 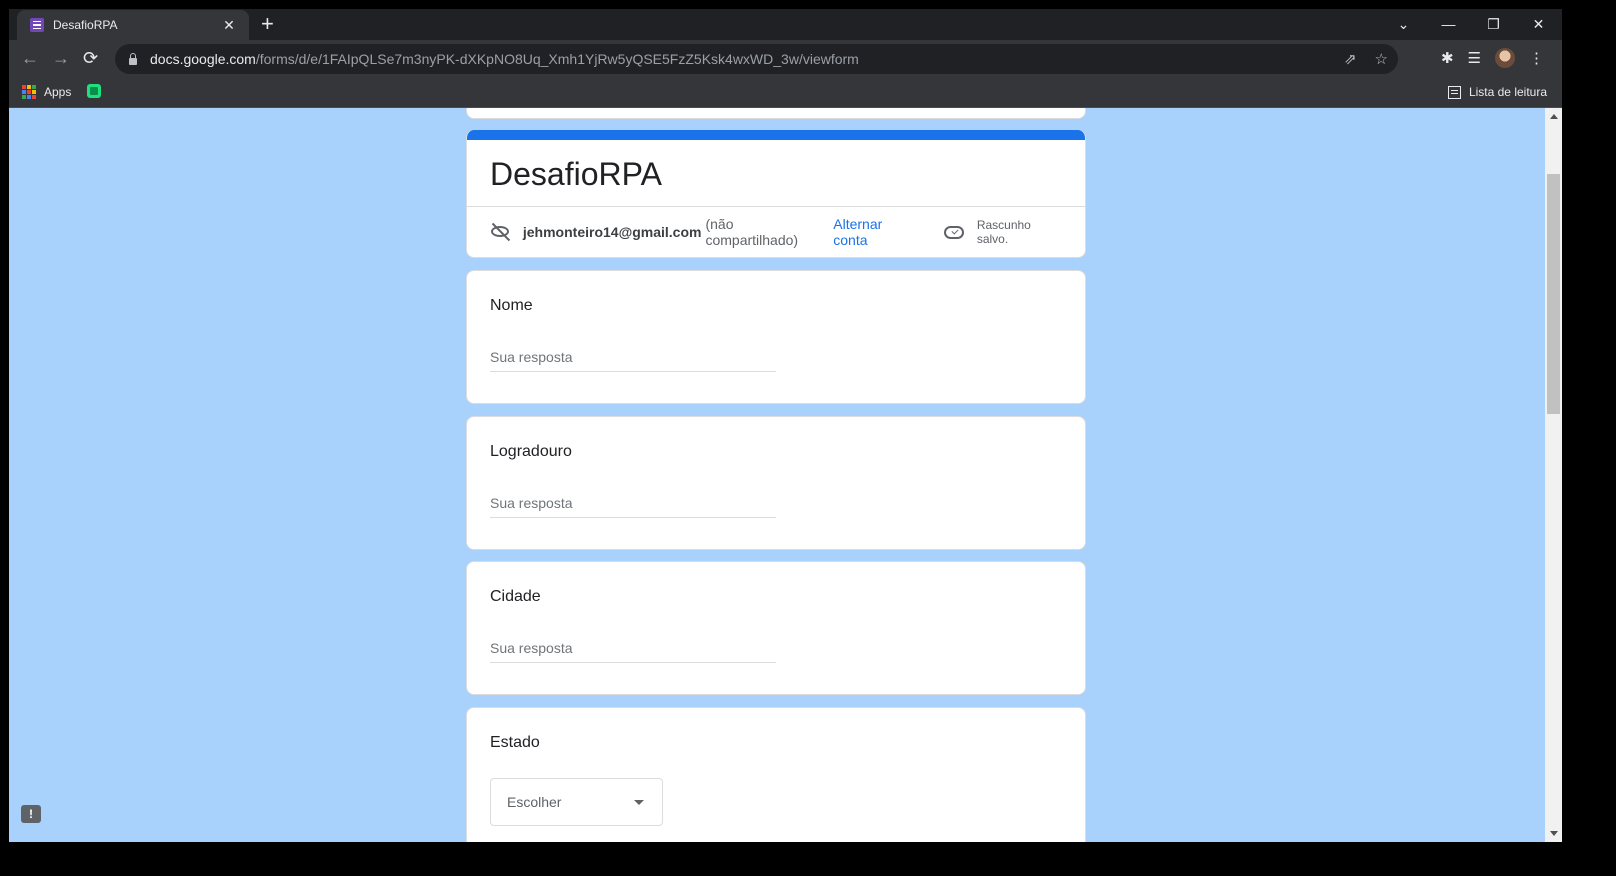 What do you see at coordinates (1553, 475) in the screenshot?
I see `scrollbar` at bounding box center [1553, 475].